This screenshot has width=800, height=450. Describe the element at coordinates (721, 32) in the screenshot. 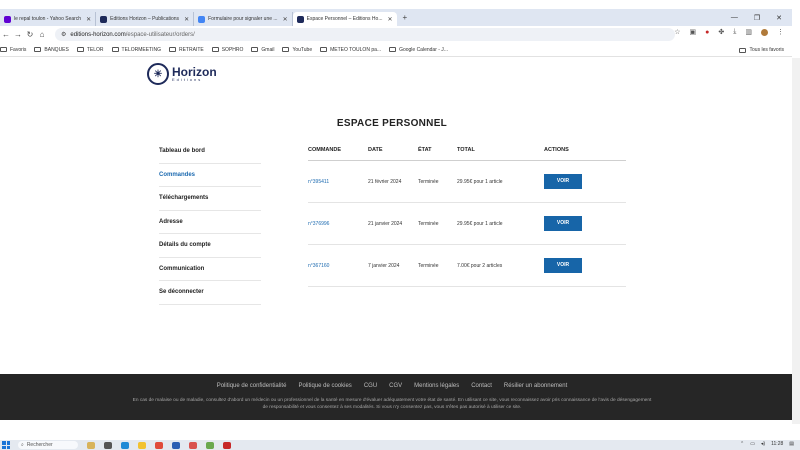

I see `puzzle-icon: ✤` at that location.